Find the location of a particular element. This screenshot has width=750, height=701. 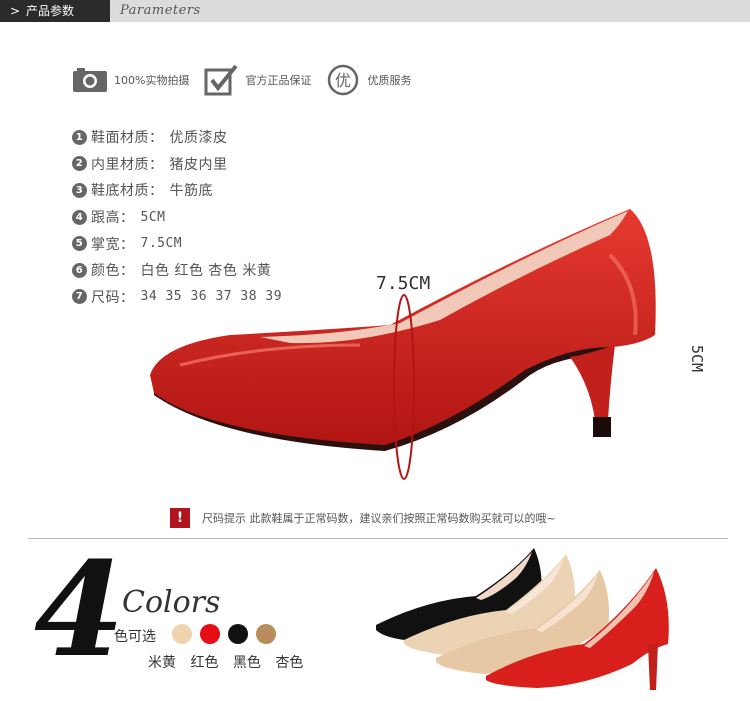

spec-number: 7 is located at coordinates (79, 297).